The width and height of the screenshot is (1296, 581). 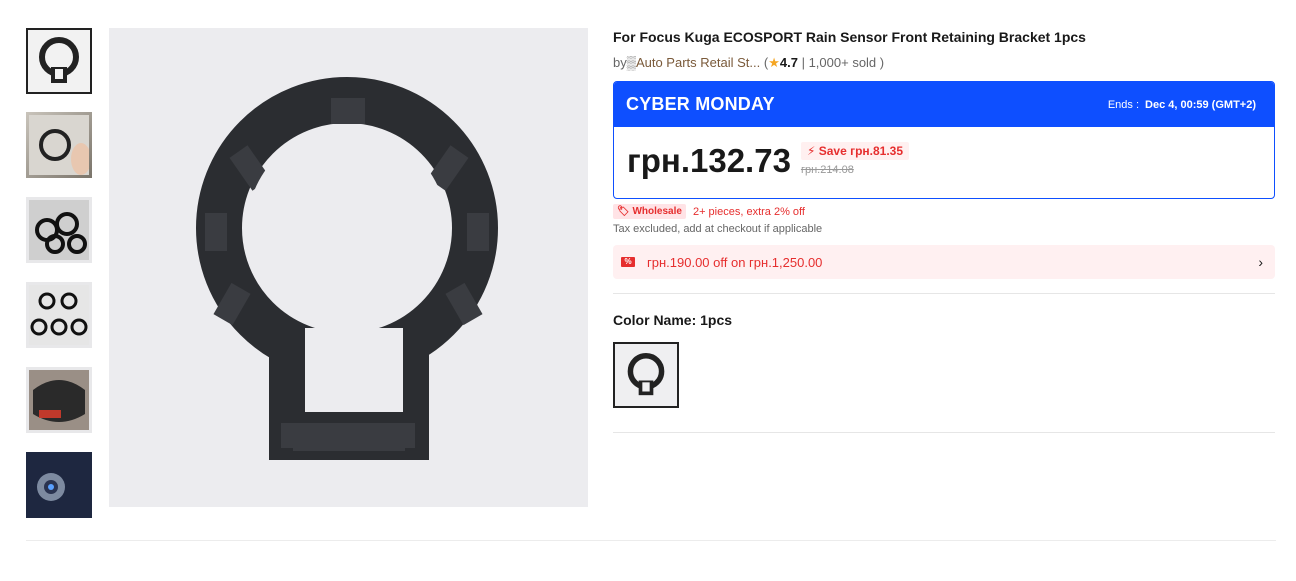 I want to click on paren-close: ), so click(x=880, y=62).